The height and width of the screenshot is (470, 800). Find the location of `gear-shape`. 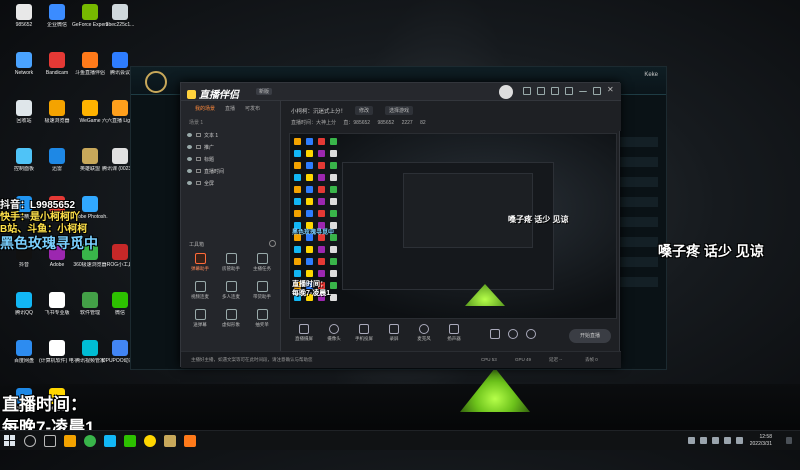

gear-shape is located at coordinates (531, 334).